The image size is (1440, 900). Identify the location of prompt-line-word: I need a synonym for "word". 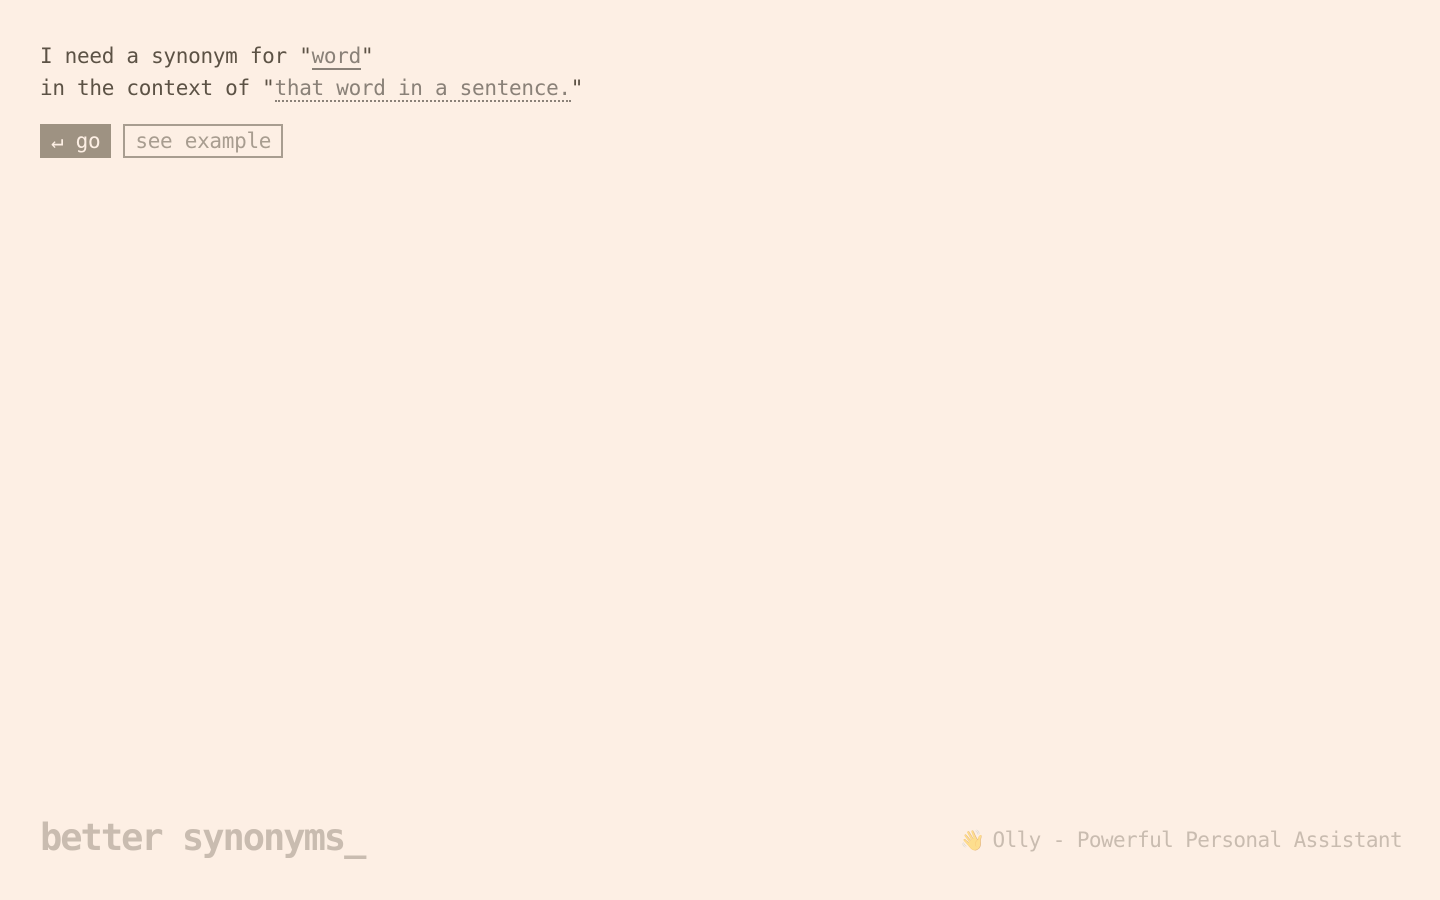
(311, 56).